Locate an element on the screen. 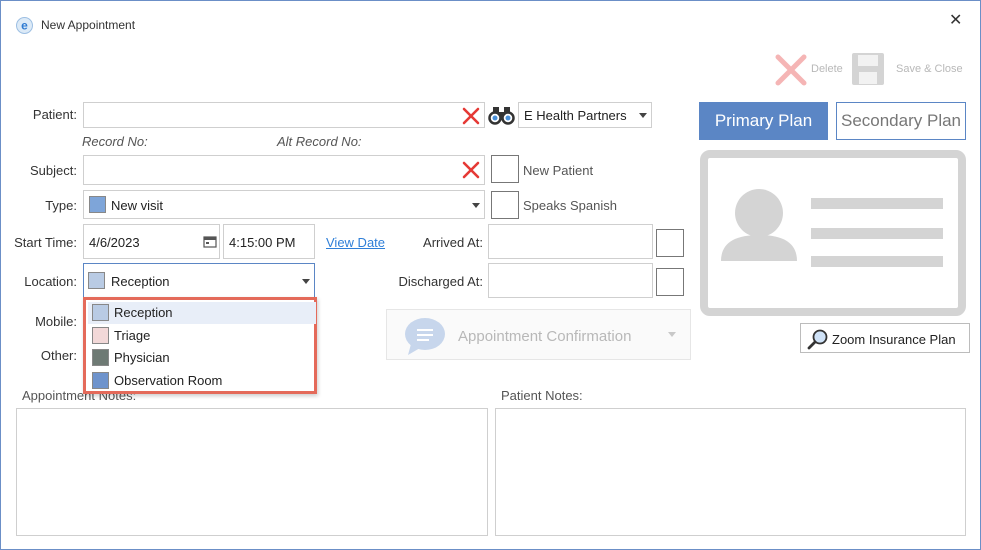  arrived-at-label: Arrived At: is located at coordinates (453, 242).